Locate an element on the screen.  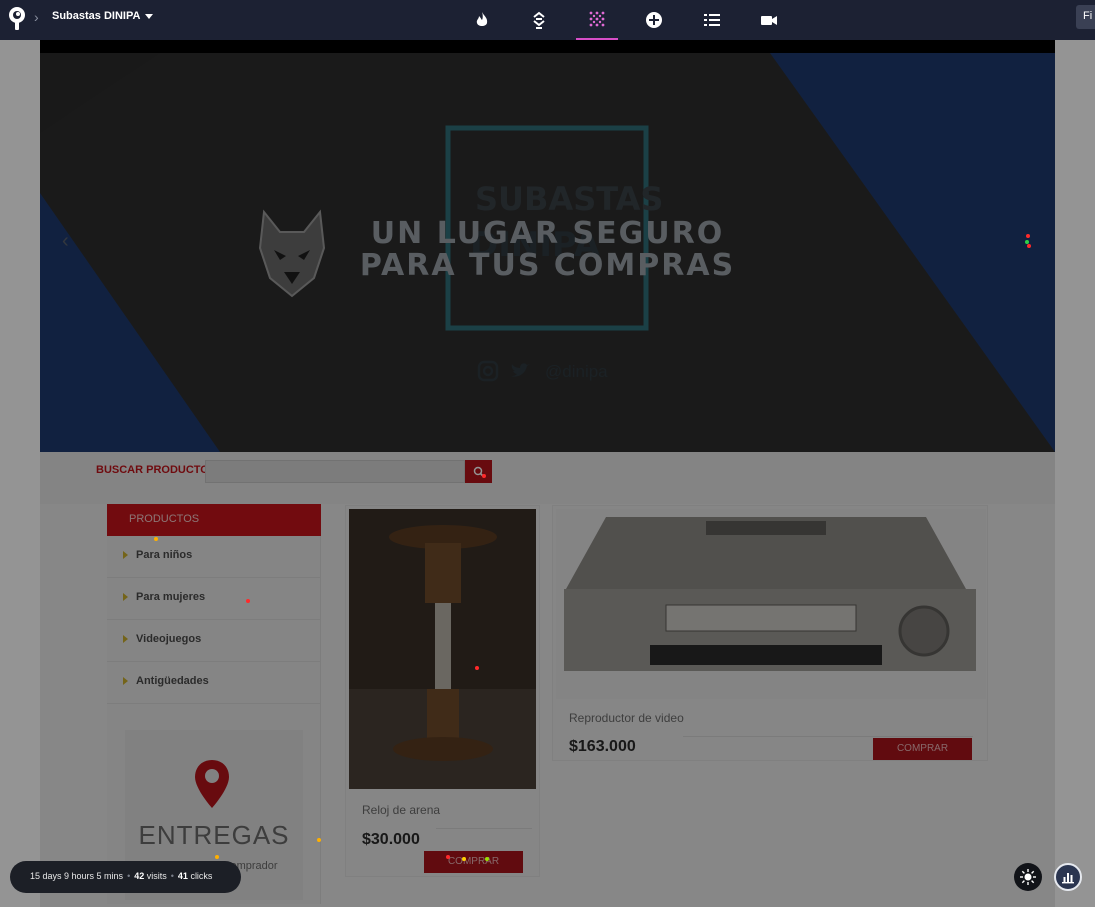
delivery-title: ENTREGAS is located at coordinates (214, 835).